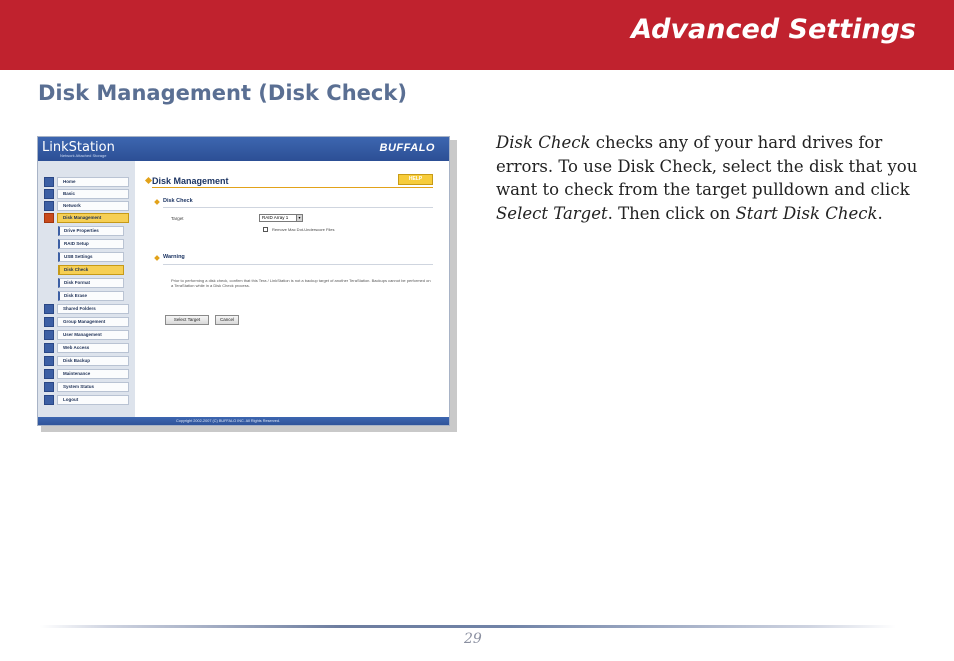 The image size is (954, 661). Describe the element at coordinates (93, 194) in the screenshot. I see `nav-label: Basic` at that location.